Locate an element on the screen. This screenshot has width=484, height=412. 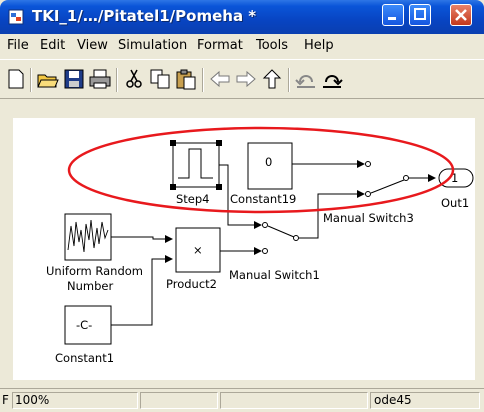
product2-label: Product2 is located at coordinates (191, 284).